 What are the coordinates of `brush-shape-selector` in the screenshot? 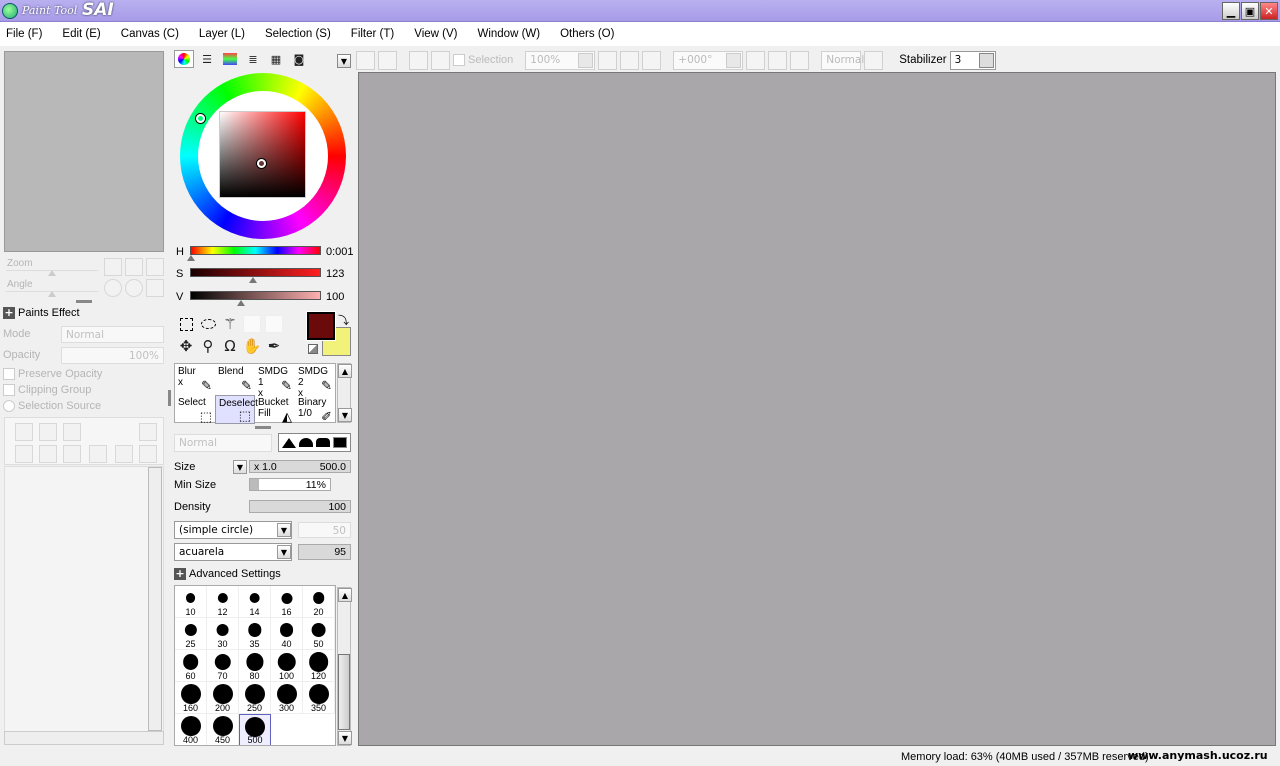 It's located at (314, 442).